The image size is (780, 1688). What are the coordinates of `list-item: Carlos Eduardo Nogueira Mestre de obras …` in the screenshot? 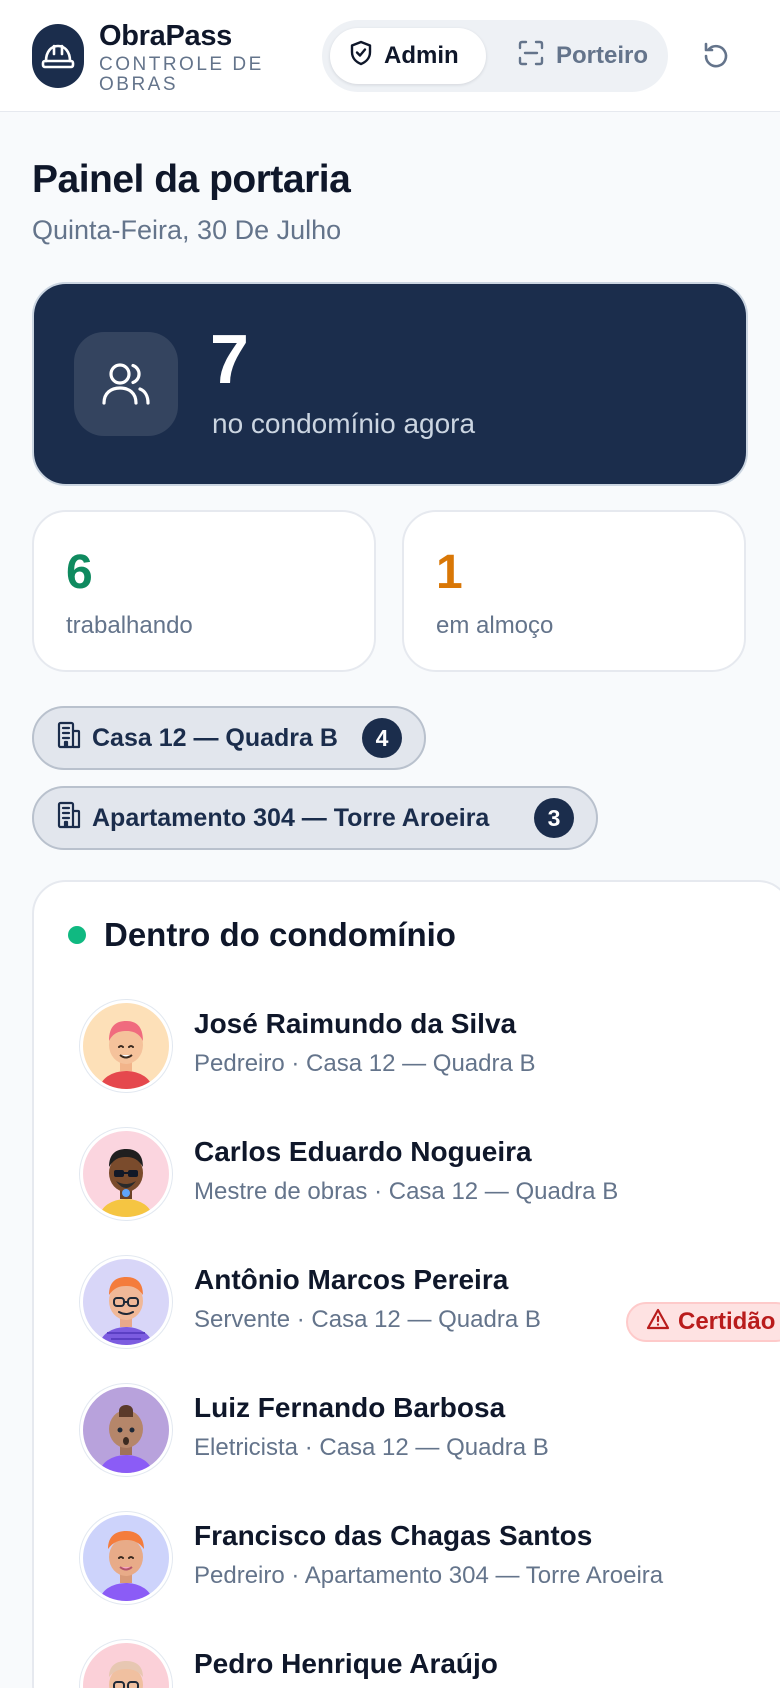 It's located at (430, 1178).